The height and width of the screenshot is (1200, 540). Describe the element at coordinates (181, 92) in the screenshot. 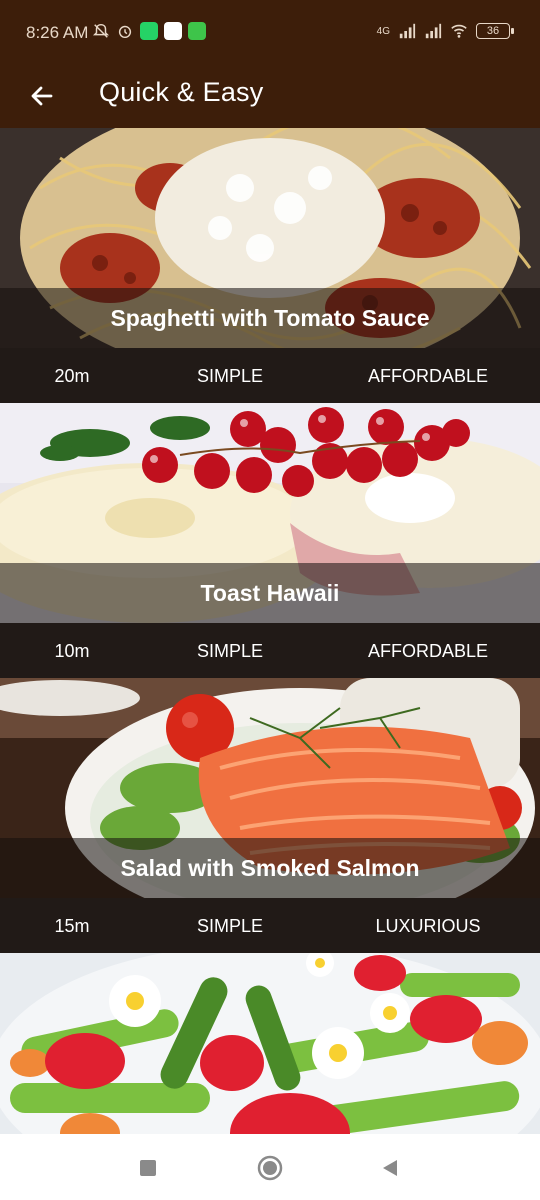

I see `page-title: Quick & Easy` at that location.